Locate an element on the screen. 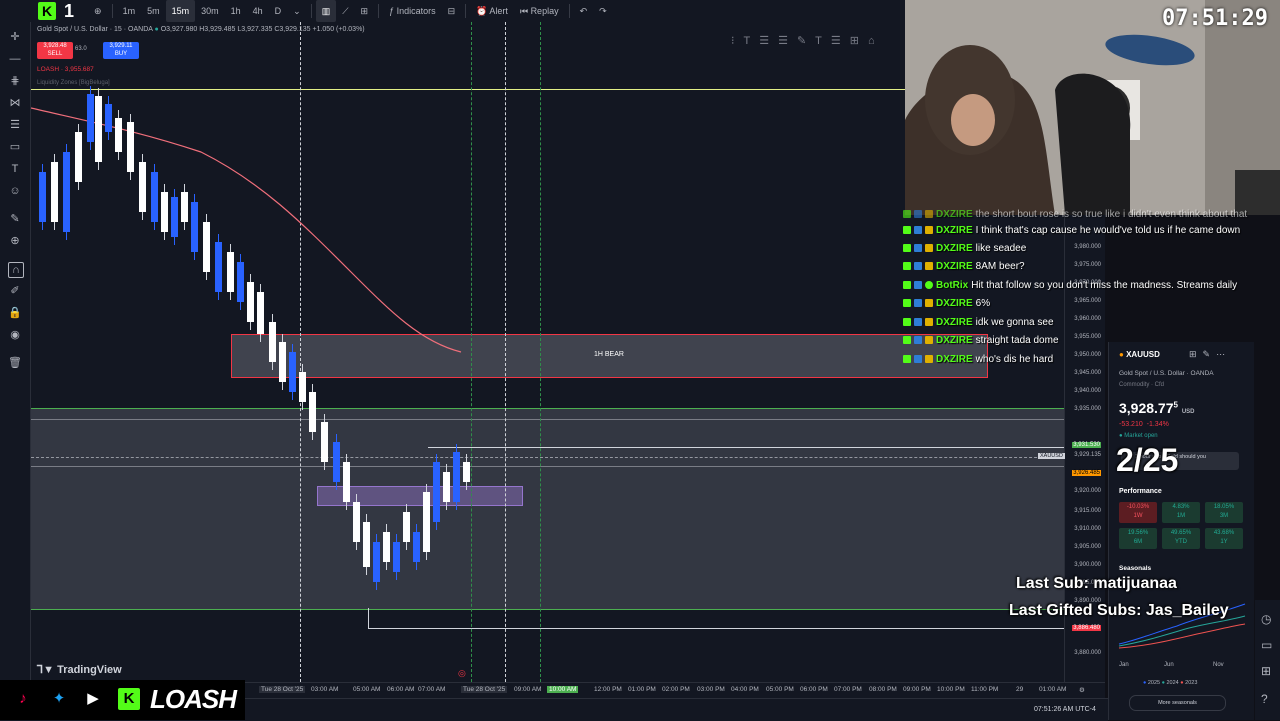  compare-icon: ⊞ is located at coordinates (365, 11).